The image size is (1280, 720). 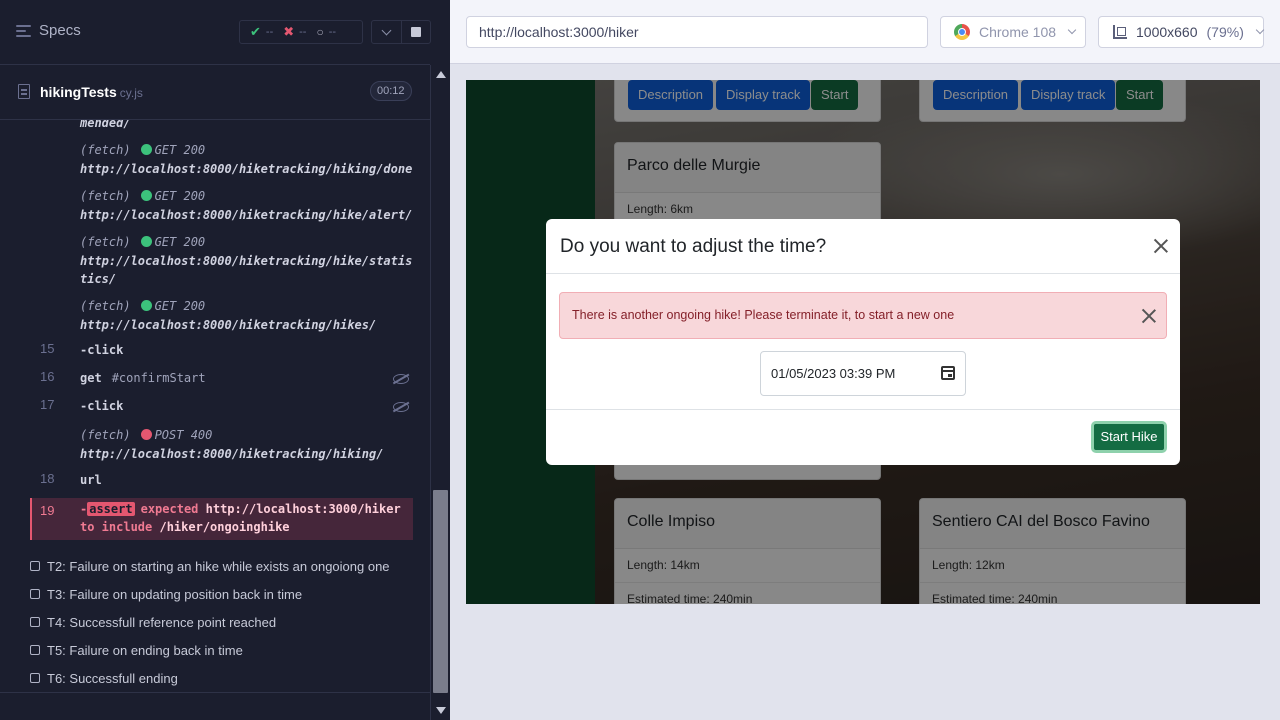 I want to click on specs-button: Specs, so click(x=48, y=30).